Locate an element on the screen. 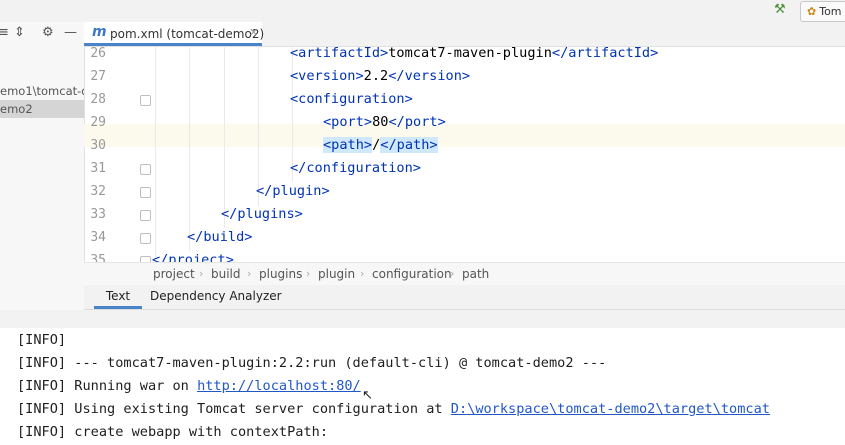 This screenshot has width=845, height=445. line-number: 26 is located at coordinates (98, 53).